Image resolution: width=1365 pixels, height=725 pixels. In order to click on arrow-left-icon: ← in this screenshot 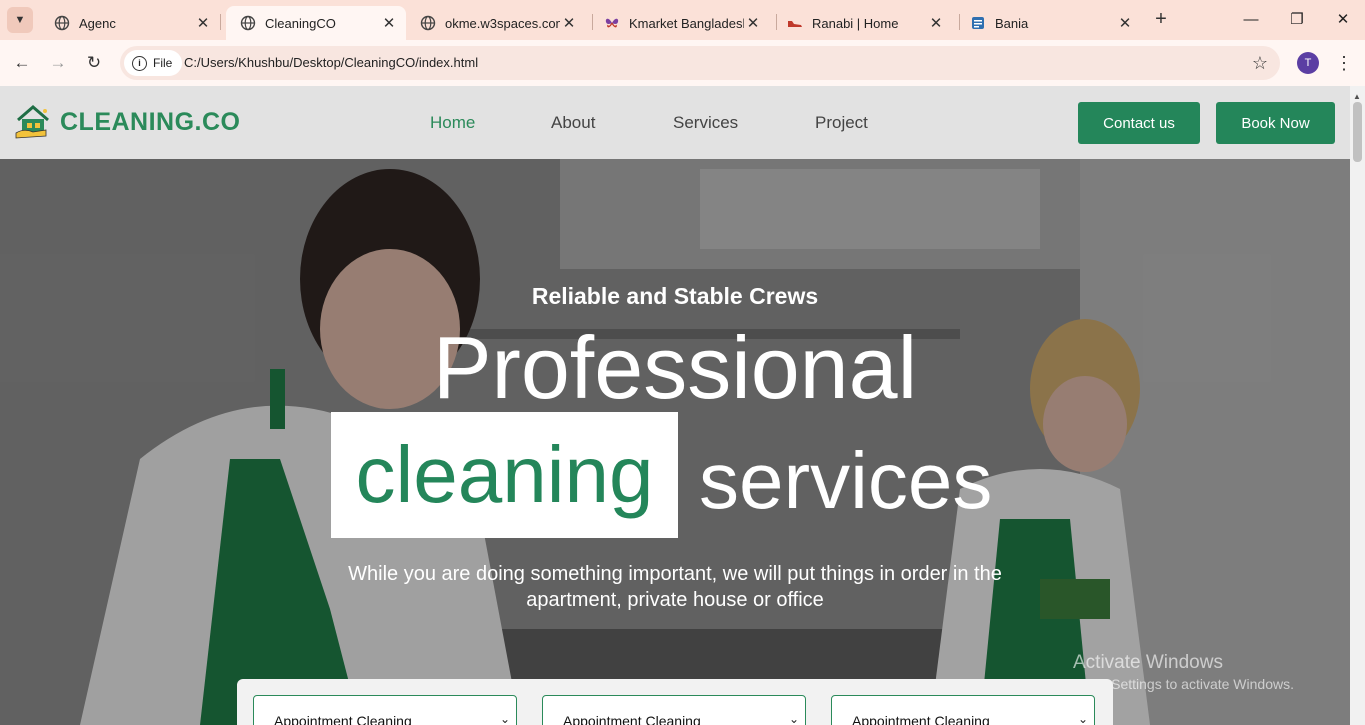, I will do `click(22, 62)`.